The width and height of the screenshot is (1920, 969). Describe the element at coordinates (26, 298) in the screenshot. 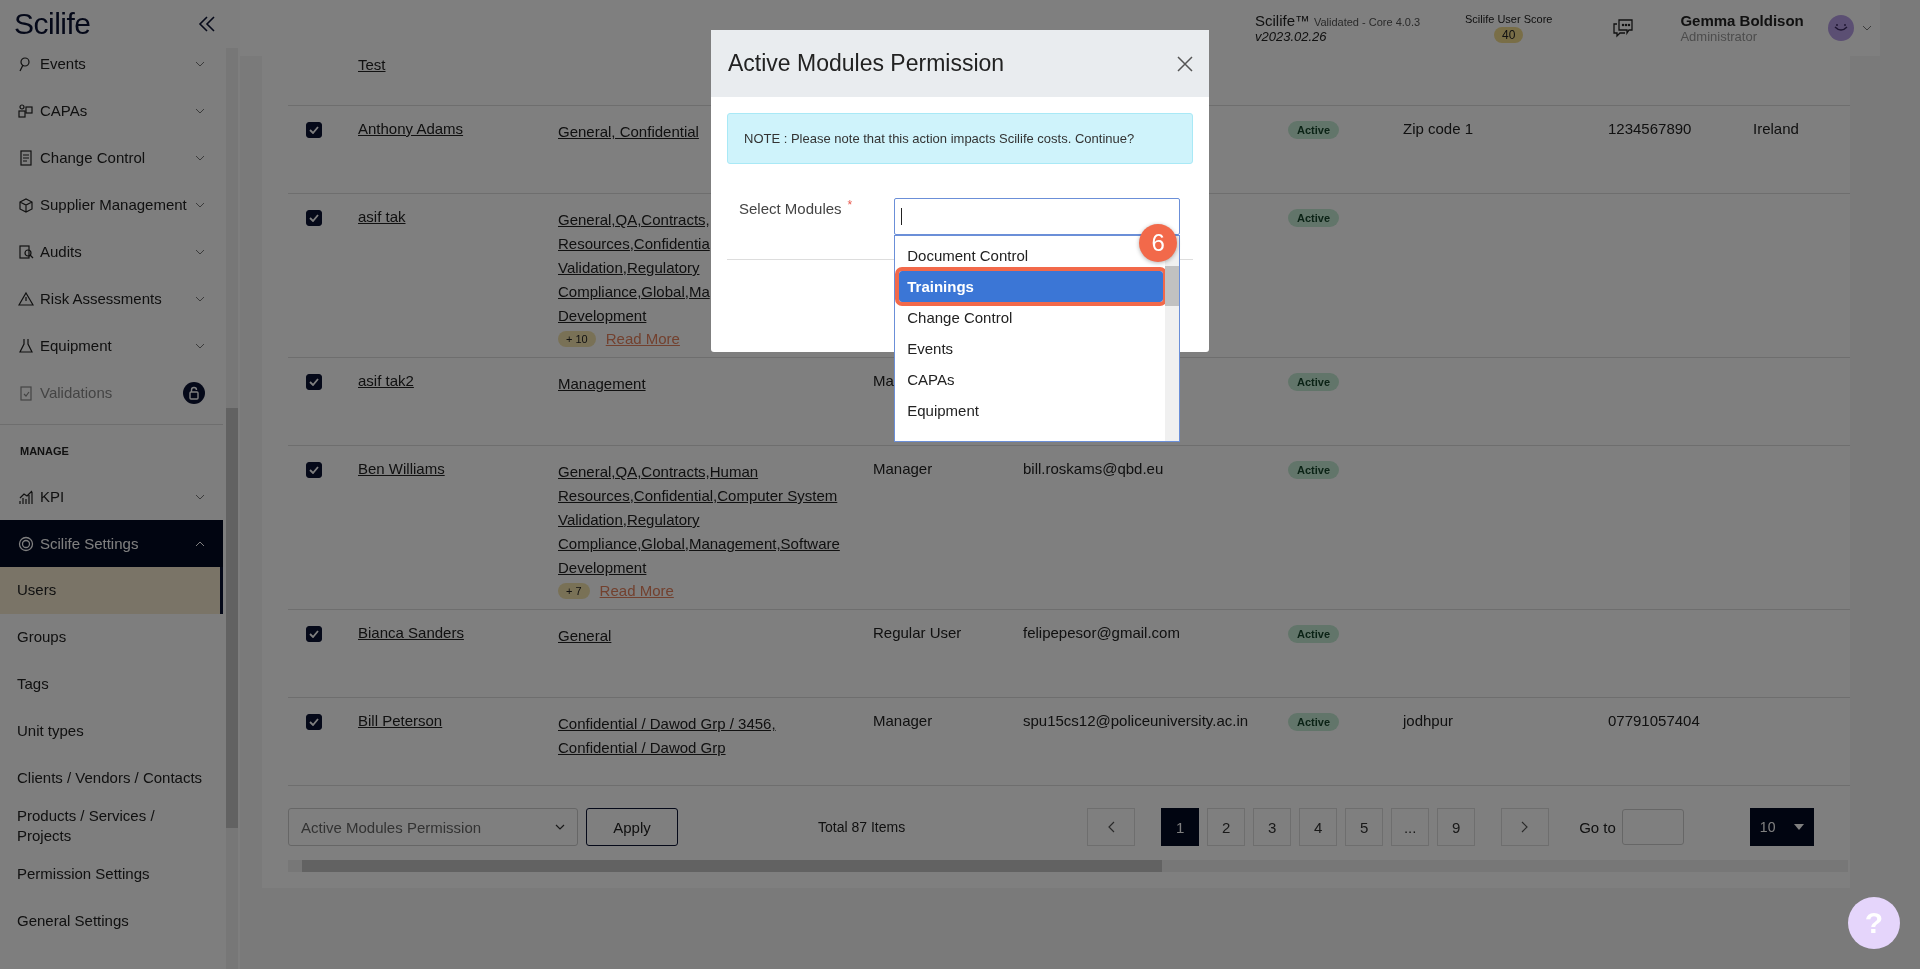

I see `warn-icon` at that location.